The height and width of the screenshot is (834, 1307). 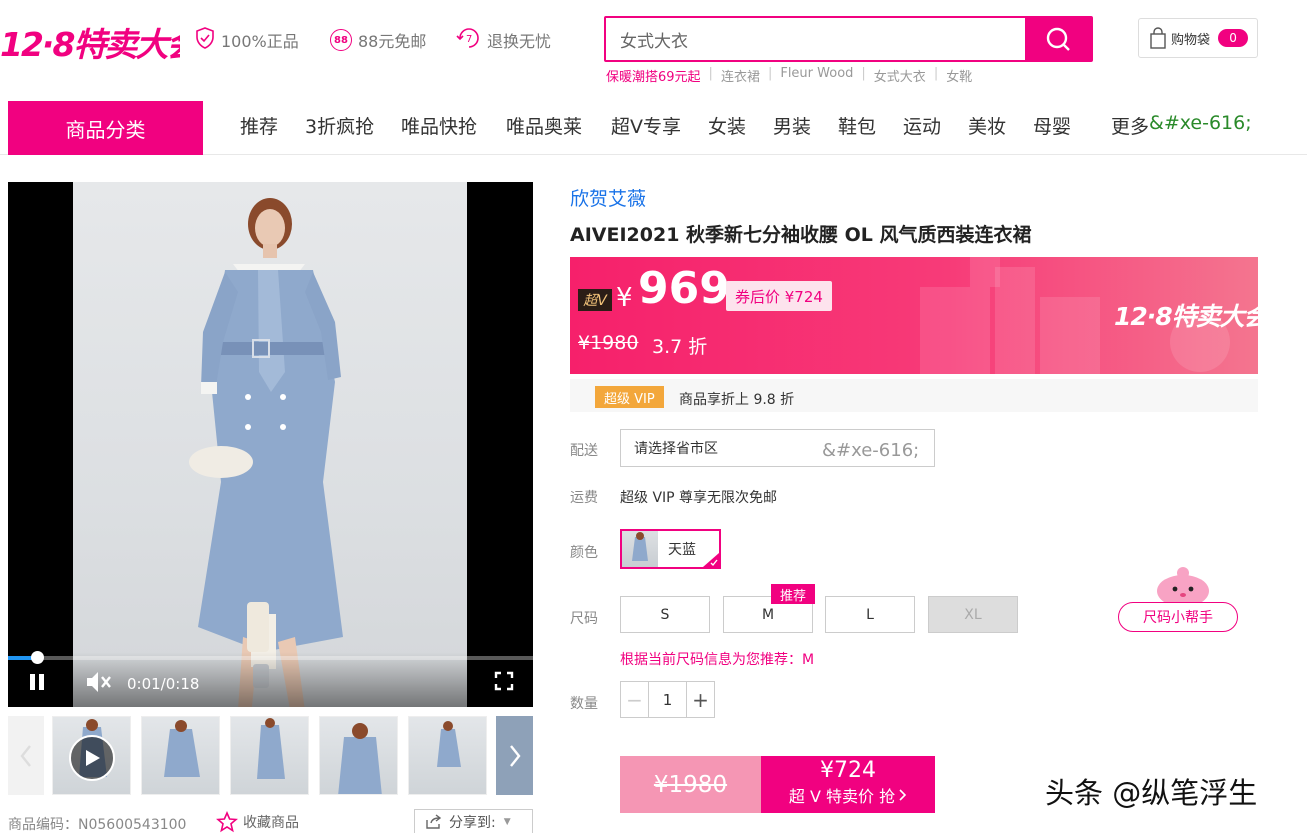 What do you see at coordinates (97, 825) in the screenshot?
I see `product-code: 商品编码：N05600543100` at bounding box center [97, 825].